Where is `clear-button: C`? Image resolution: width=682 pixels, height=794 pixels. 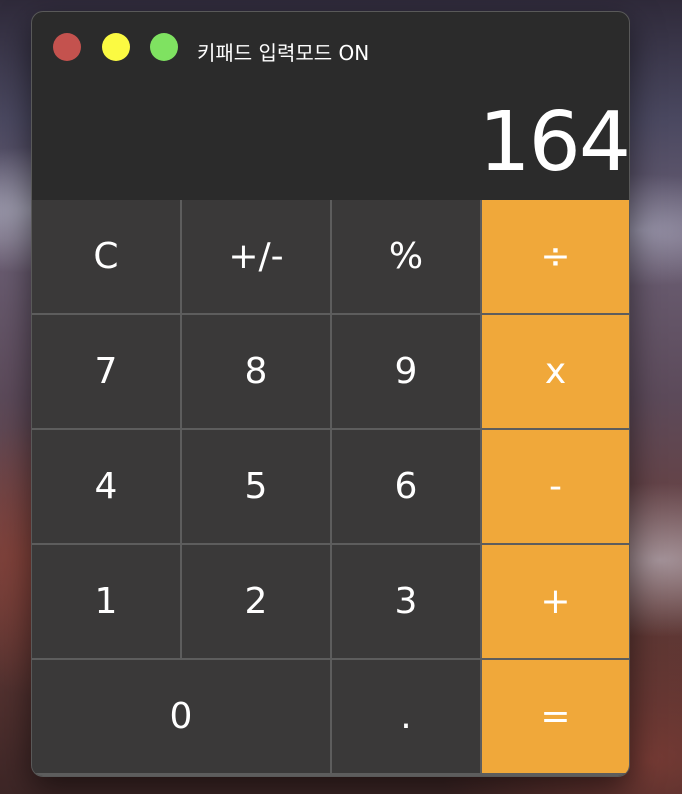 clear-button: C is located at coordinates (106, 256).